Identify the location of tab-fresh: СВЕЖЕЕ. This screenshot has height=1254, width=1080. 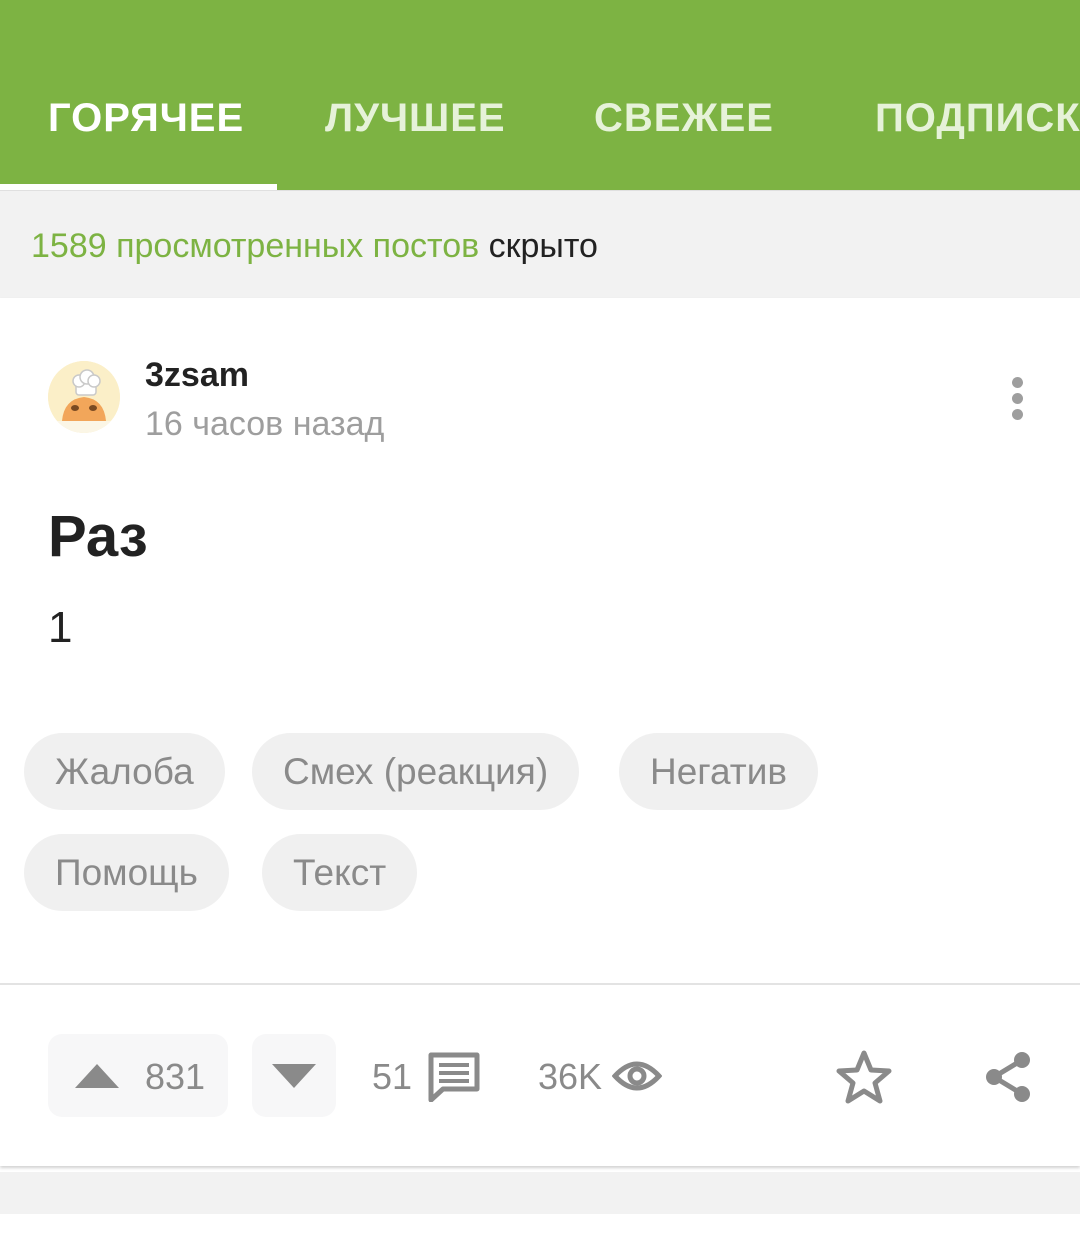
(684, 118).